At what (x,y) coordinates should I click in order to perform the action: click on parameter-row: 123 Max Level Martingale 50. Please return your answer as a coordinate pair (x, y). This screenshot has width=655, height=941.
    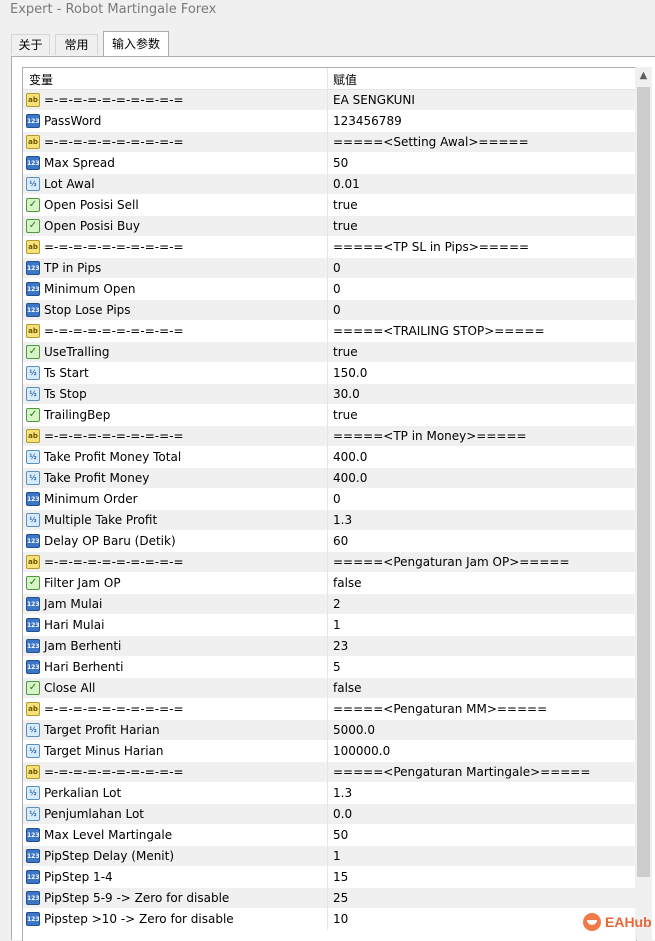
    Looking at the image, I should click on (329, 835).